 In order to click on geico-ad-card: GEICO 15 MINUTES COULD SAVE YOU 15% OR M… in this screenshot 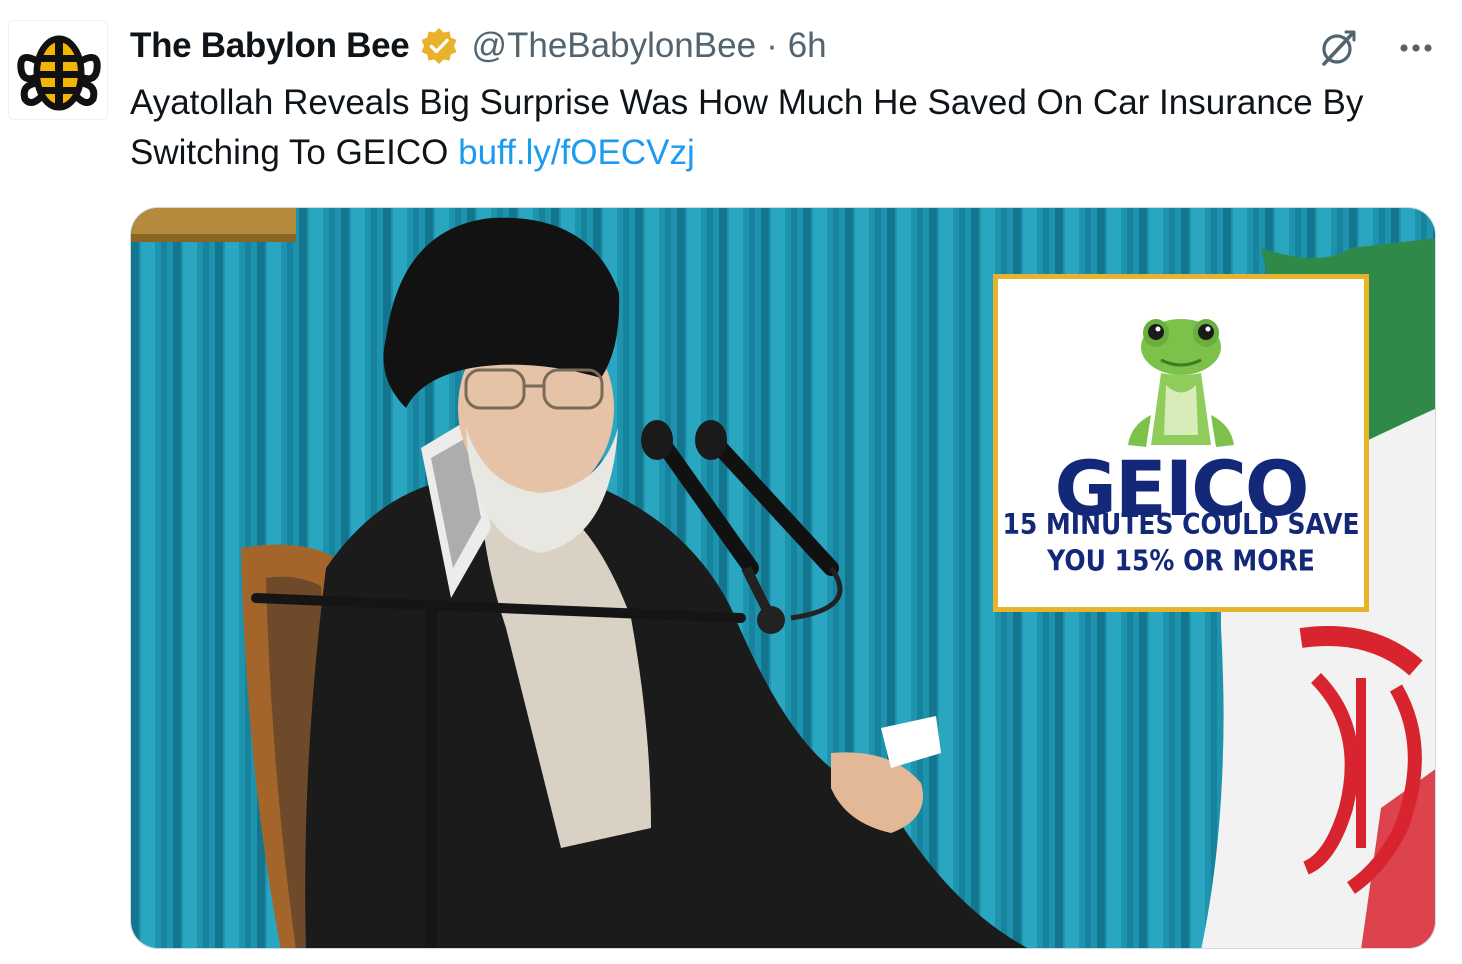, I will do `click(1181, 443)`.